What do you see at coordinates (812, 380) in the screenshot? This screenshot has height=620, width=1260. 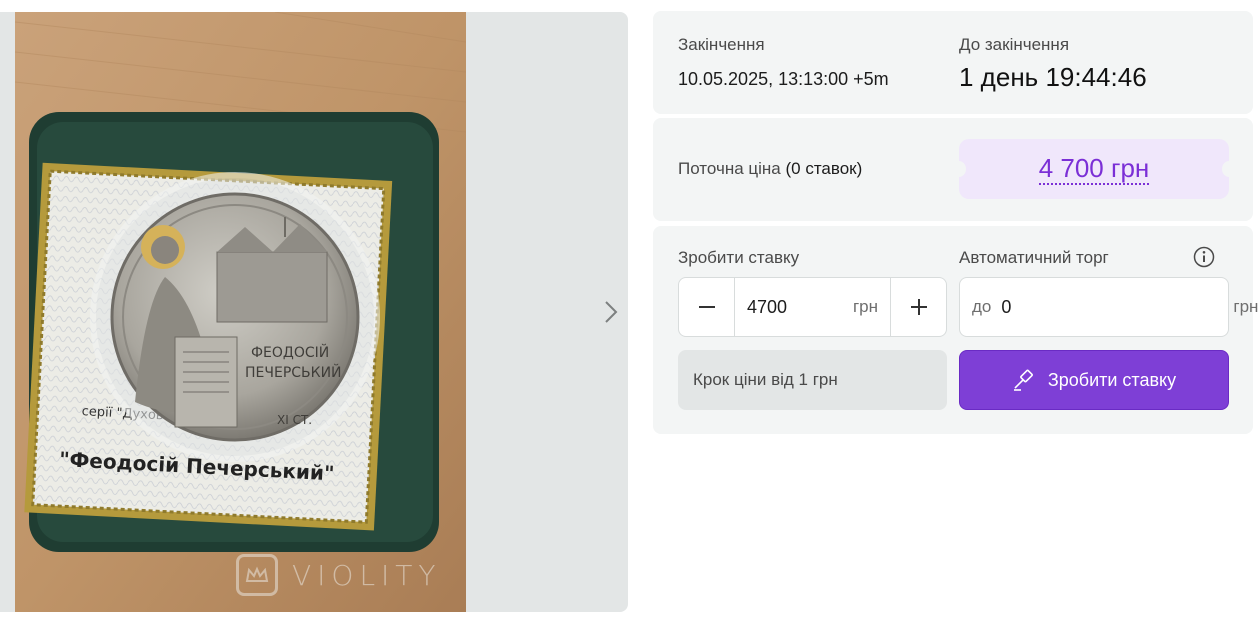 I see `price-step-info: Крок ціни від 1 грн` at bounding box center [812, 380].